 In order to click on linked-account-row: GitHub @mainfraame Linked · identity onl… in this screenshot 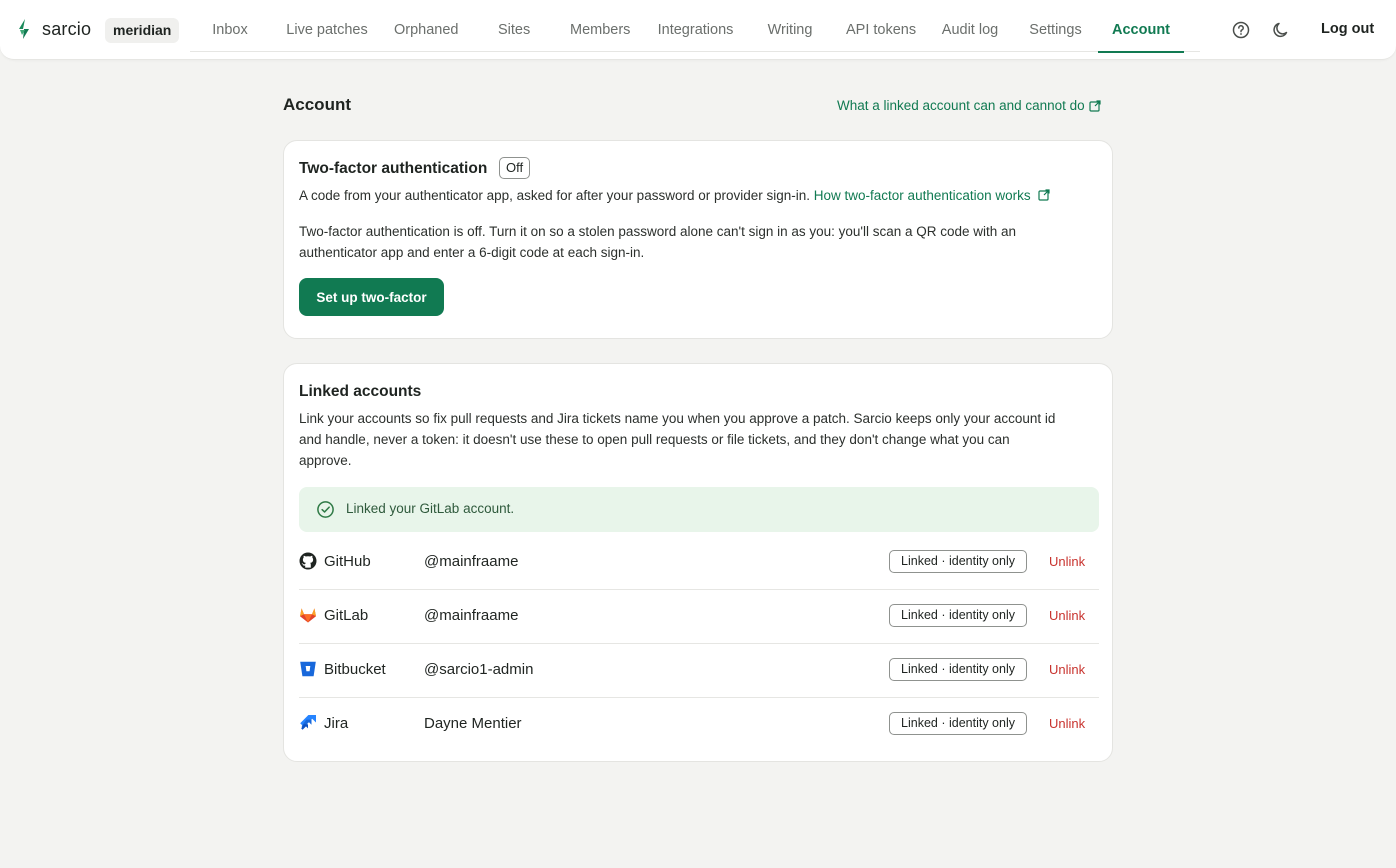, I will do `click(699, 563)`.